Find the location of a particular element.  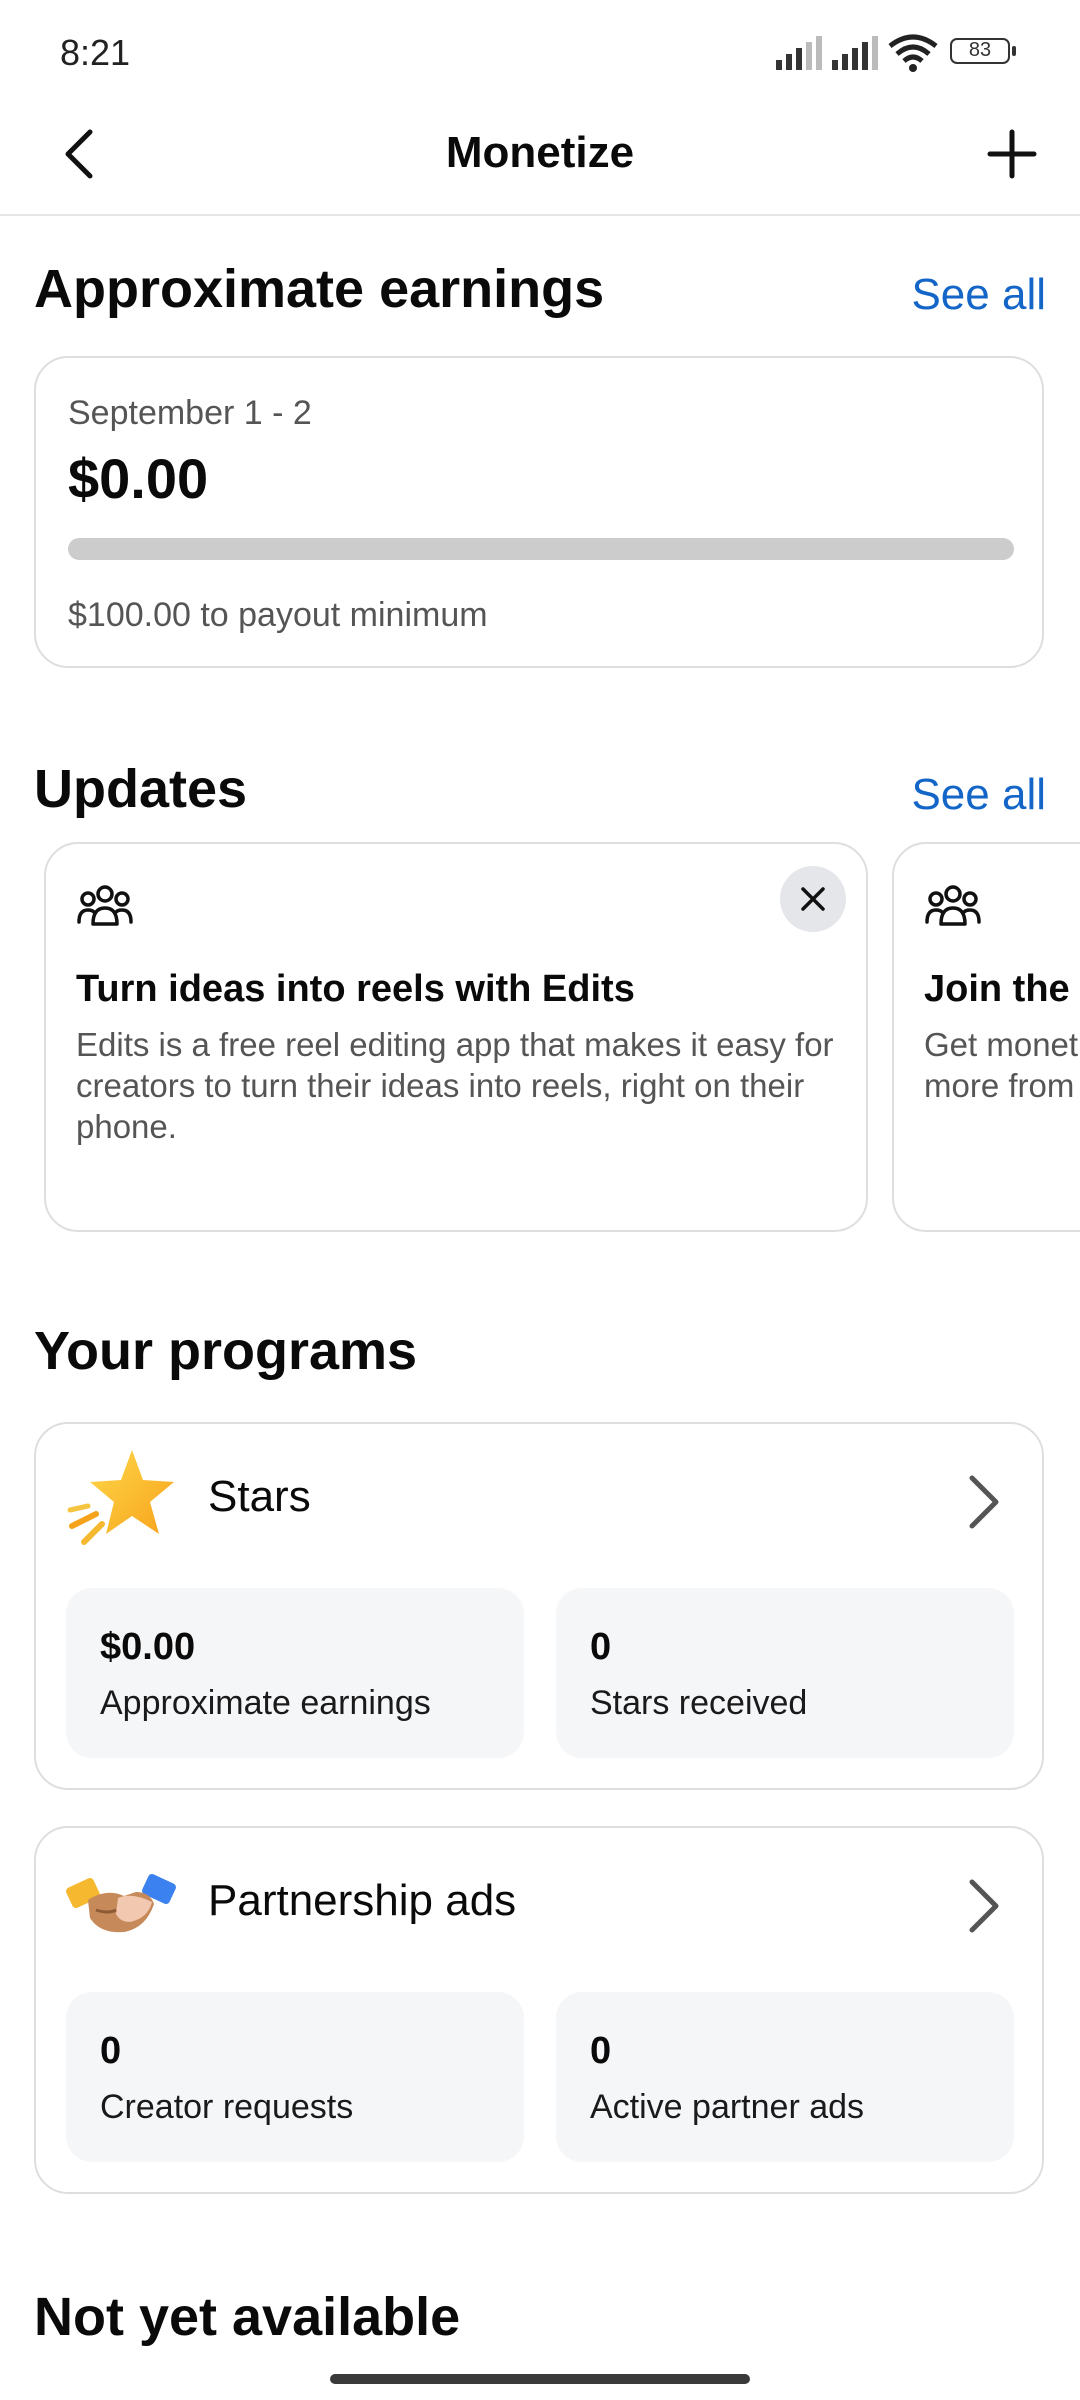

update-card: Join the Get monet more from is located at coordinates (986, 1037).